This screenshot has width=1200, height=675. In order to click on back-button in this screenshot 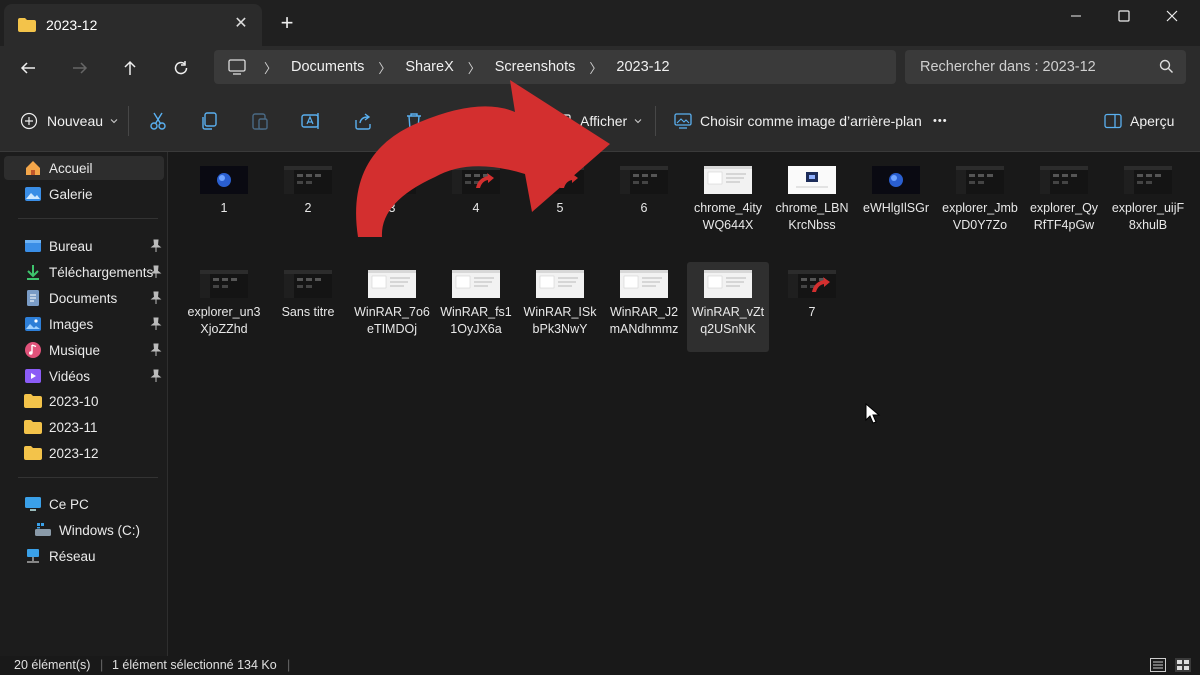, I will do `click(28, 68)`.